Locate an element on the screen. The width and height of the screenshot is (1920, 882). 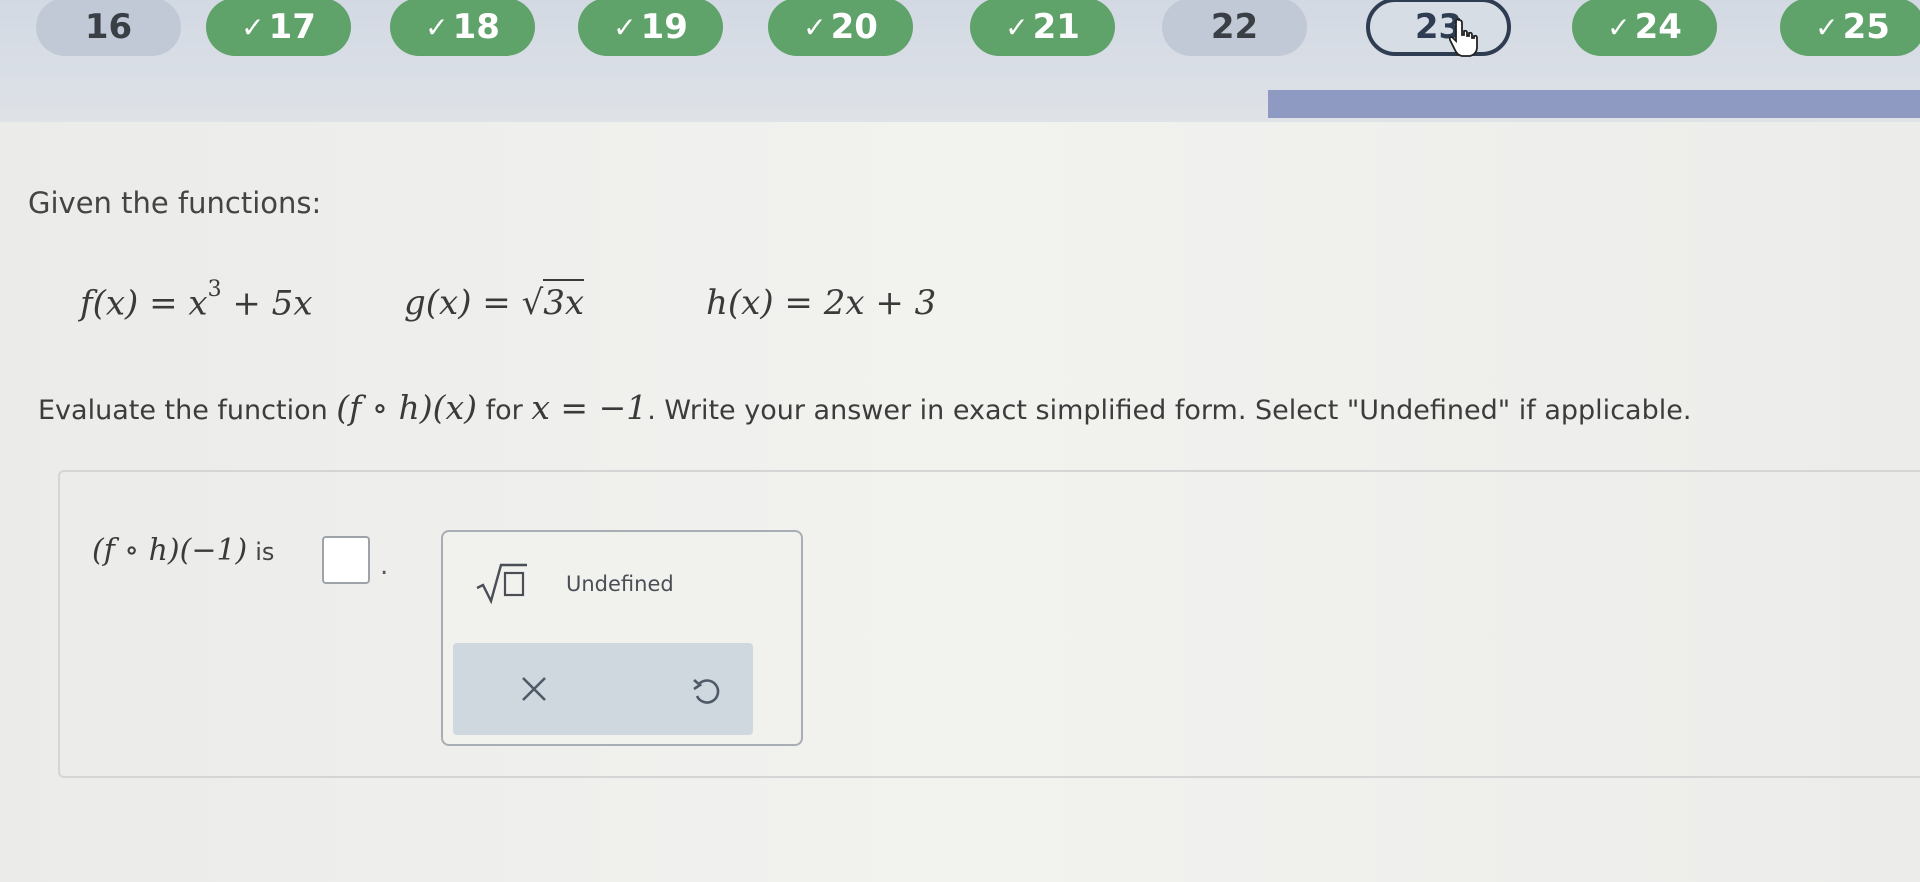
clear-button is located at coordinates (534, 689).